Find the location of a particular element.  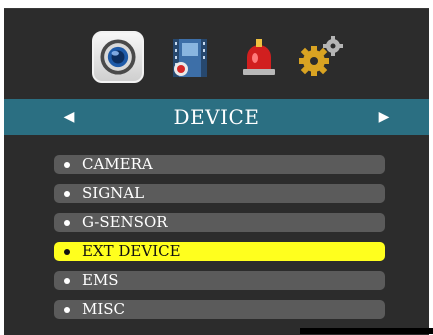

gears-icon is located at coordinates (320, 57).